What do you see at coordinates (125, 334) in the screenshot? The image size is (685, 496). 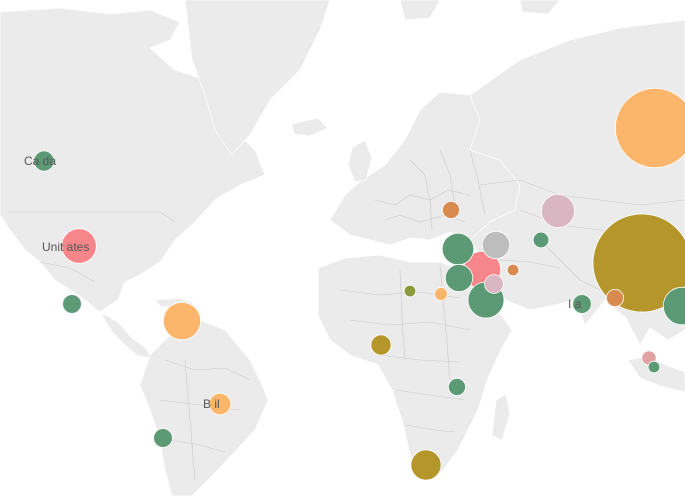 I see `central-america-landmass` at bounding box center [125, 334].